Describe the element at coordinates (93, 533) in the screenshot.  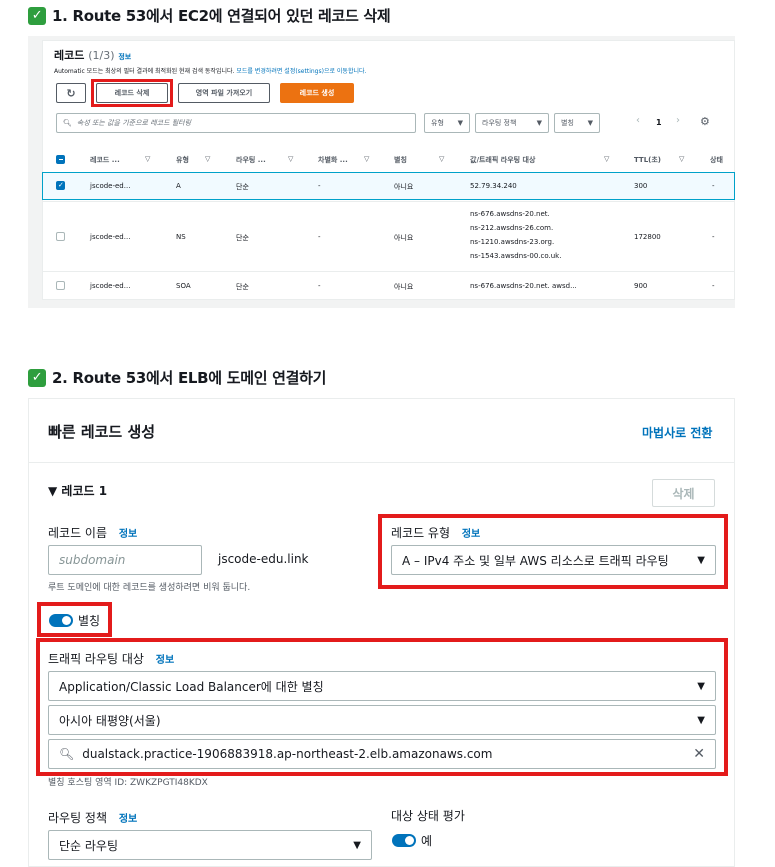
I see `record-name-label: 레코드 이름 정보` at that location.